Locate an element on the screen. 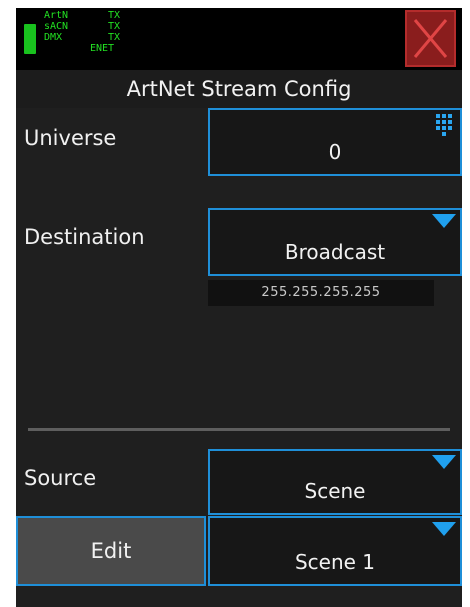  status-bar: ArtN TX sACN TX DMX TX ENET is located at coordinates (239, 39).